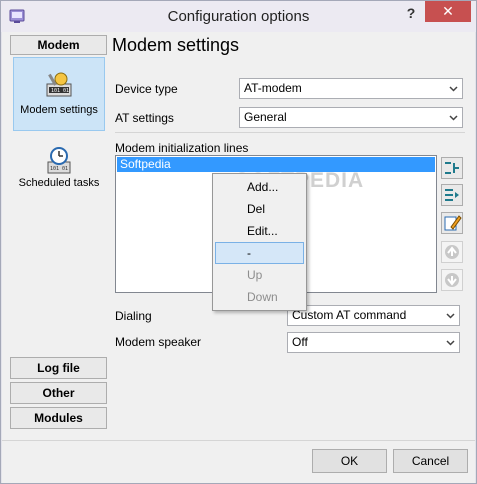  Describe the element at coordinates (448, 11) in the screenshot. I see `close-button: ✕` at that location.